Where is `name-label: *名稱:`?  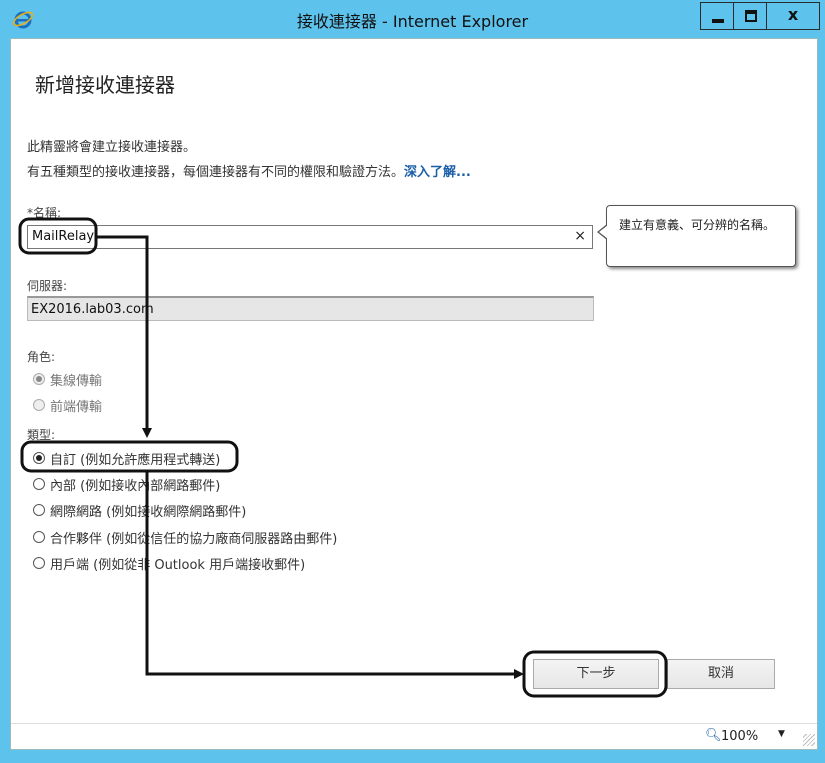
name-label: *名稱: is located at coordinates (44, 213).